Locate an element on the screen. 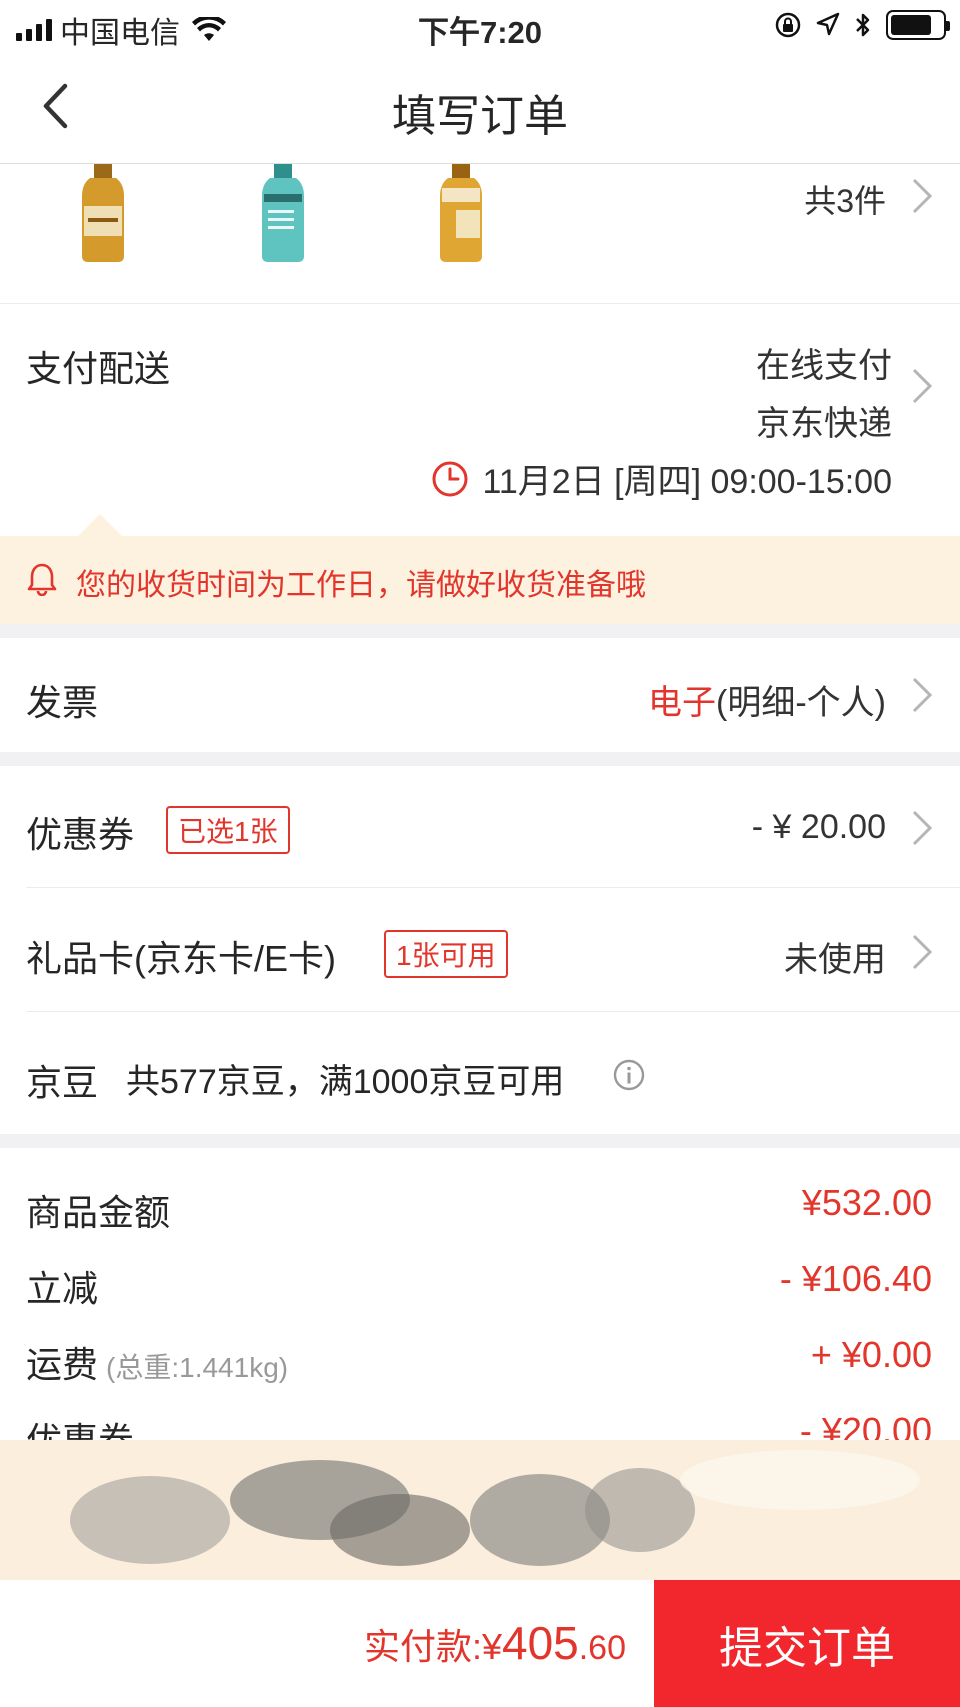  page-title: 填写订单 is located at coordinates (480, 116).